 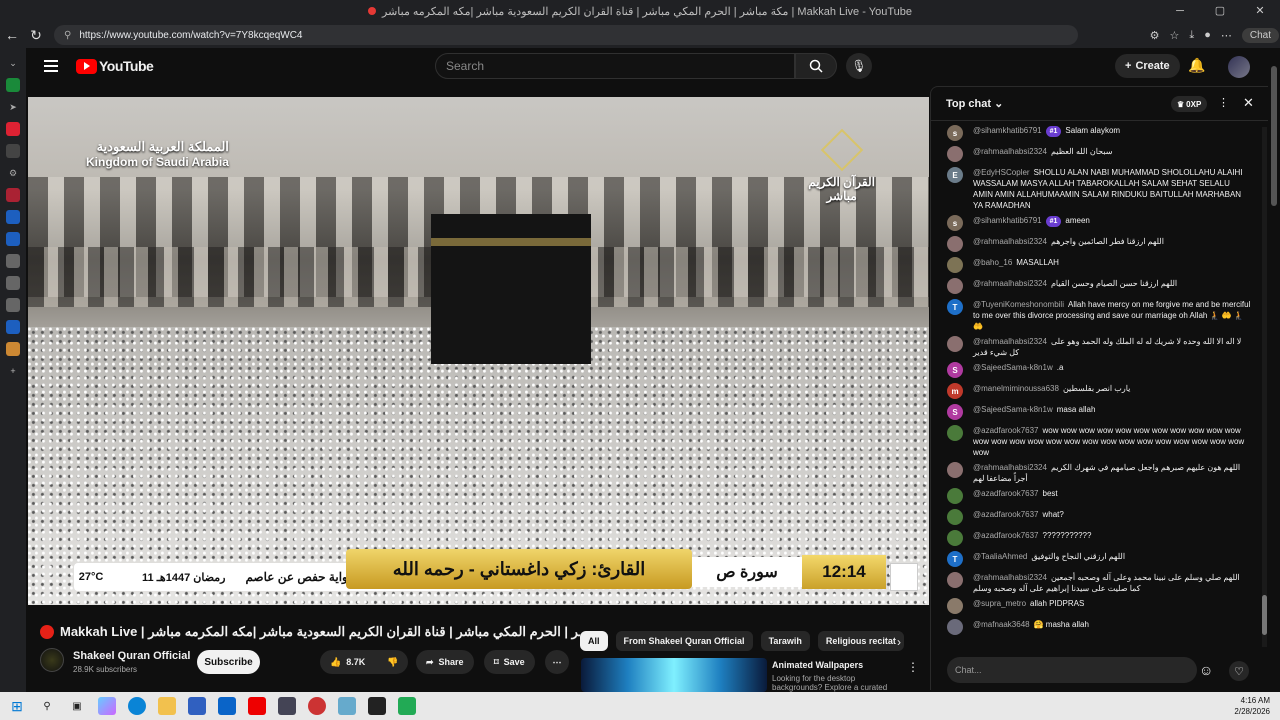 I want to click on chat-avatar: E, so click(x=955, y=175).